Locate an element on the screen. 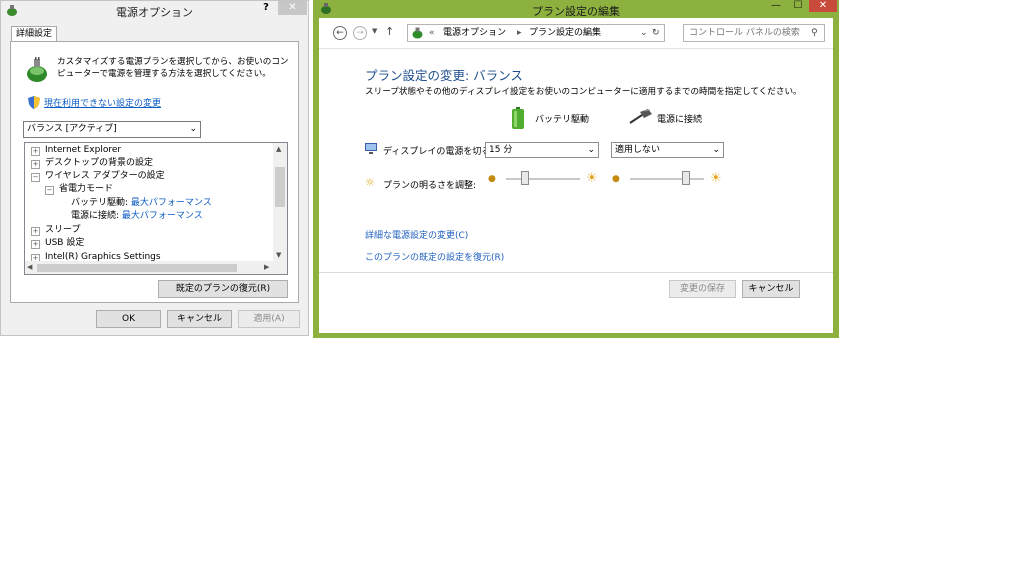  tree-item-label: デスクトップの背景の設定 is located at coordinates (99, 163).